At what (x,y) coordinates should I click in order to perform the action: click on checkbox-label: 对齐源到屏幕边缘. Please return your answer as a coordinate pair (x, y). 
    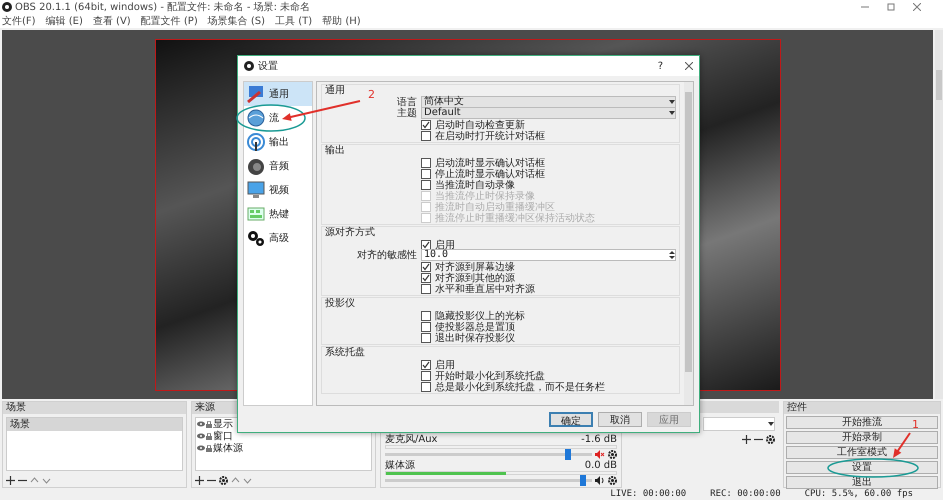
    Looking at the image, I should click on (475, 266).